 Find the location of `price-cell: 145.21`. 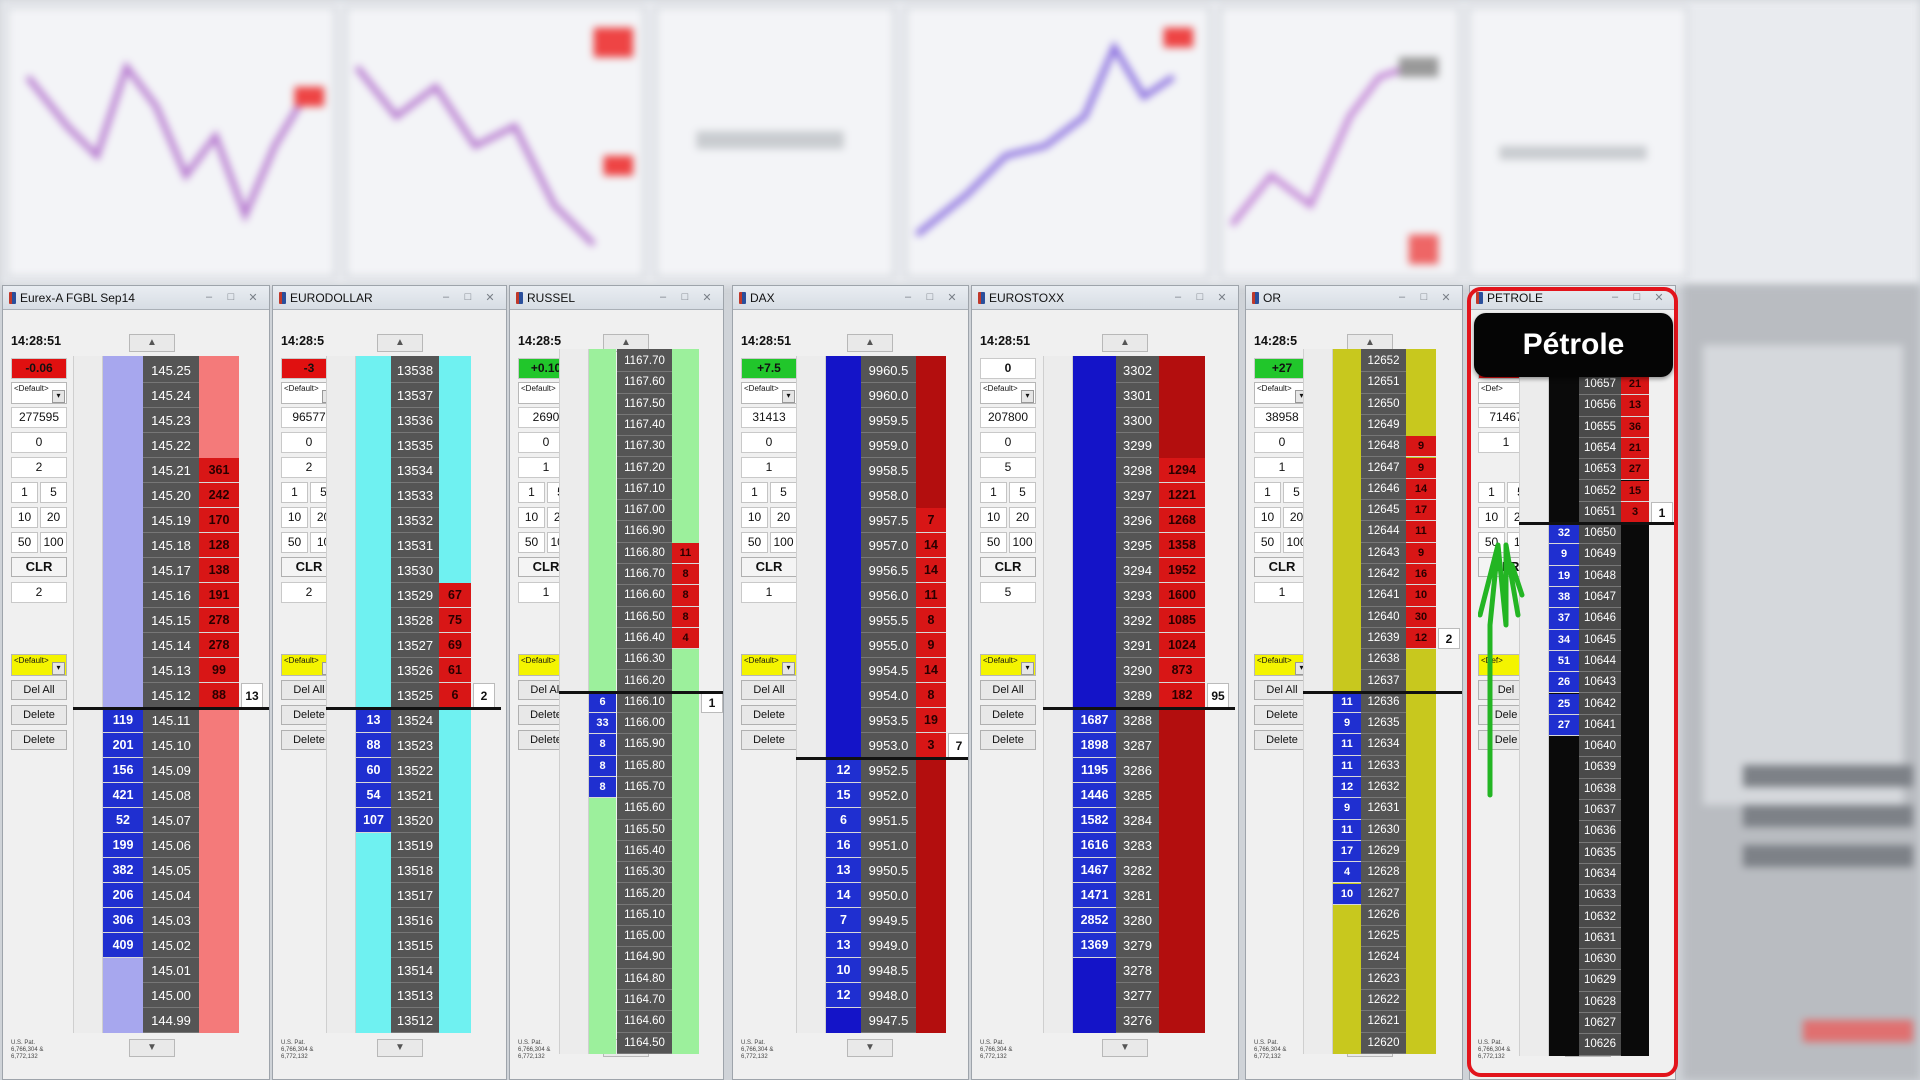

price-cell: 145.21 is located at coordinates (171, 470).